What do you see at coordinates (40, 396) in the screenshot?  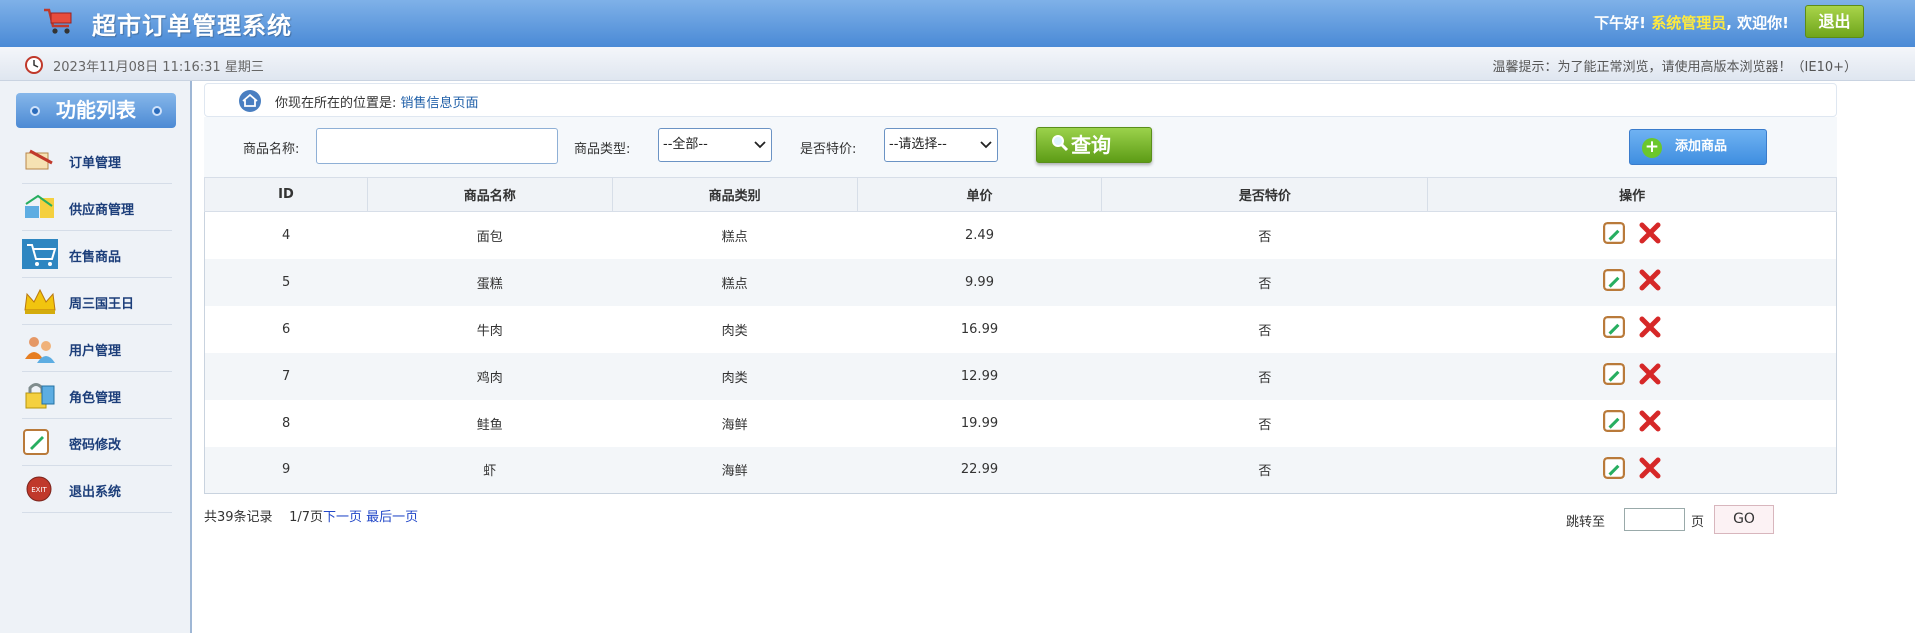 I see `lock-icon` at bounding box center [40, 396].